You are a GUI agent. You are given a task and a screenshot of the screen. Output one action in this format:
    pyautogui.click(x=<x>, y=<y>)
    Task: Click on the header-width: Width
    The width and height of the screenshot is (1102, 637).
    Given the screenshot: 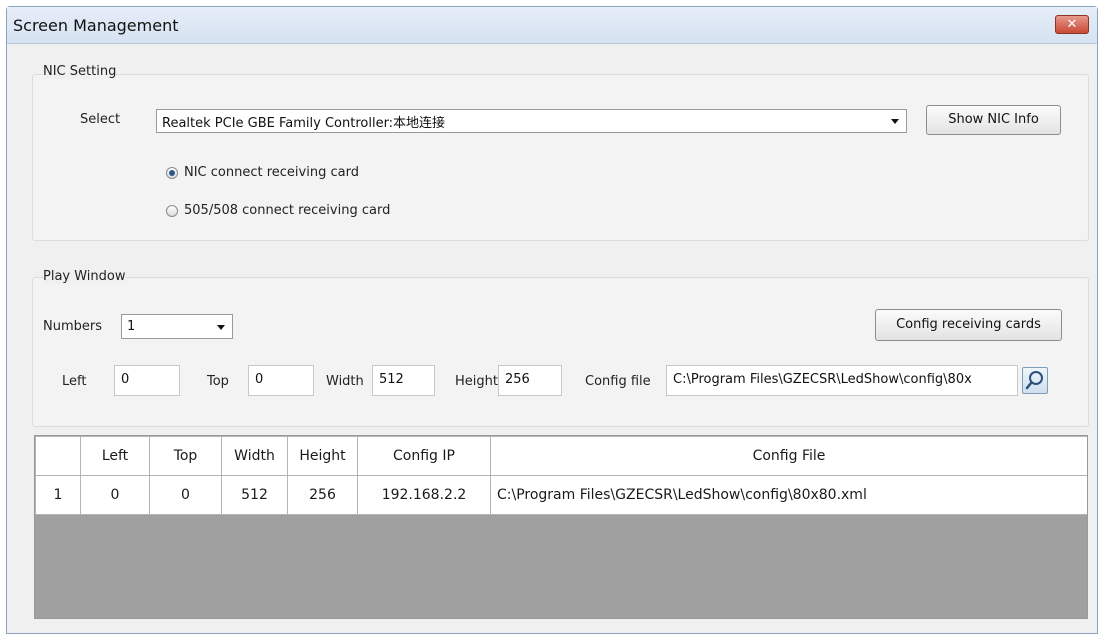 What is the action you would take?
    pyautogui.click(x=254, y=456)
    